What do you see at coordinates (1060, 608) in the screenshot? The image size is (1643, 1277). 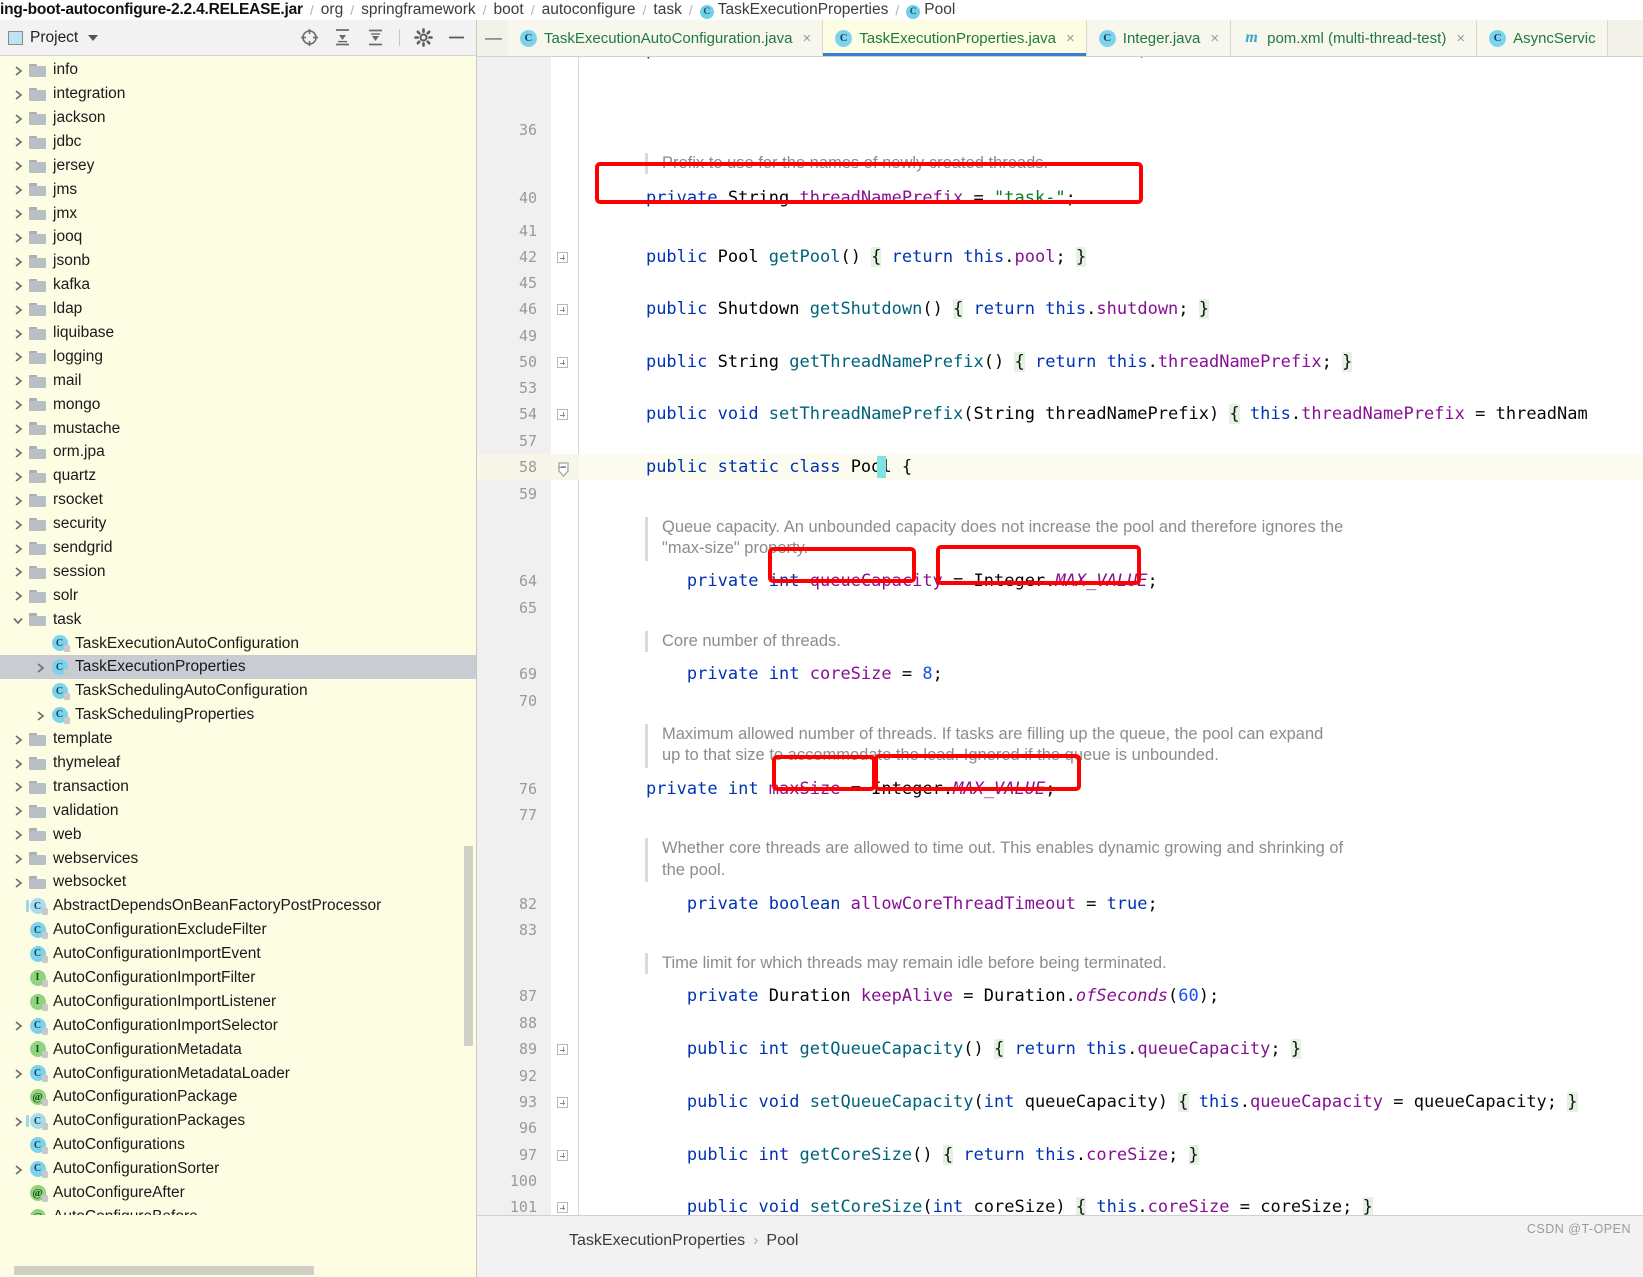 I see `code-line: 65` at bounding box center [1060, 608].